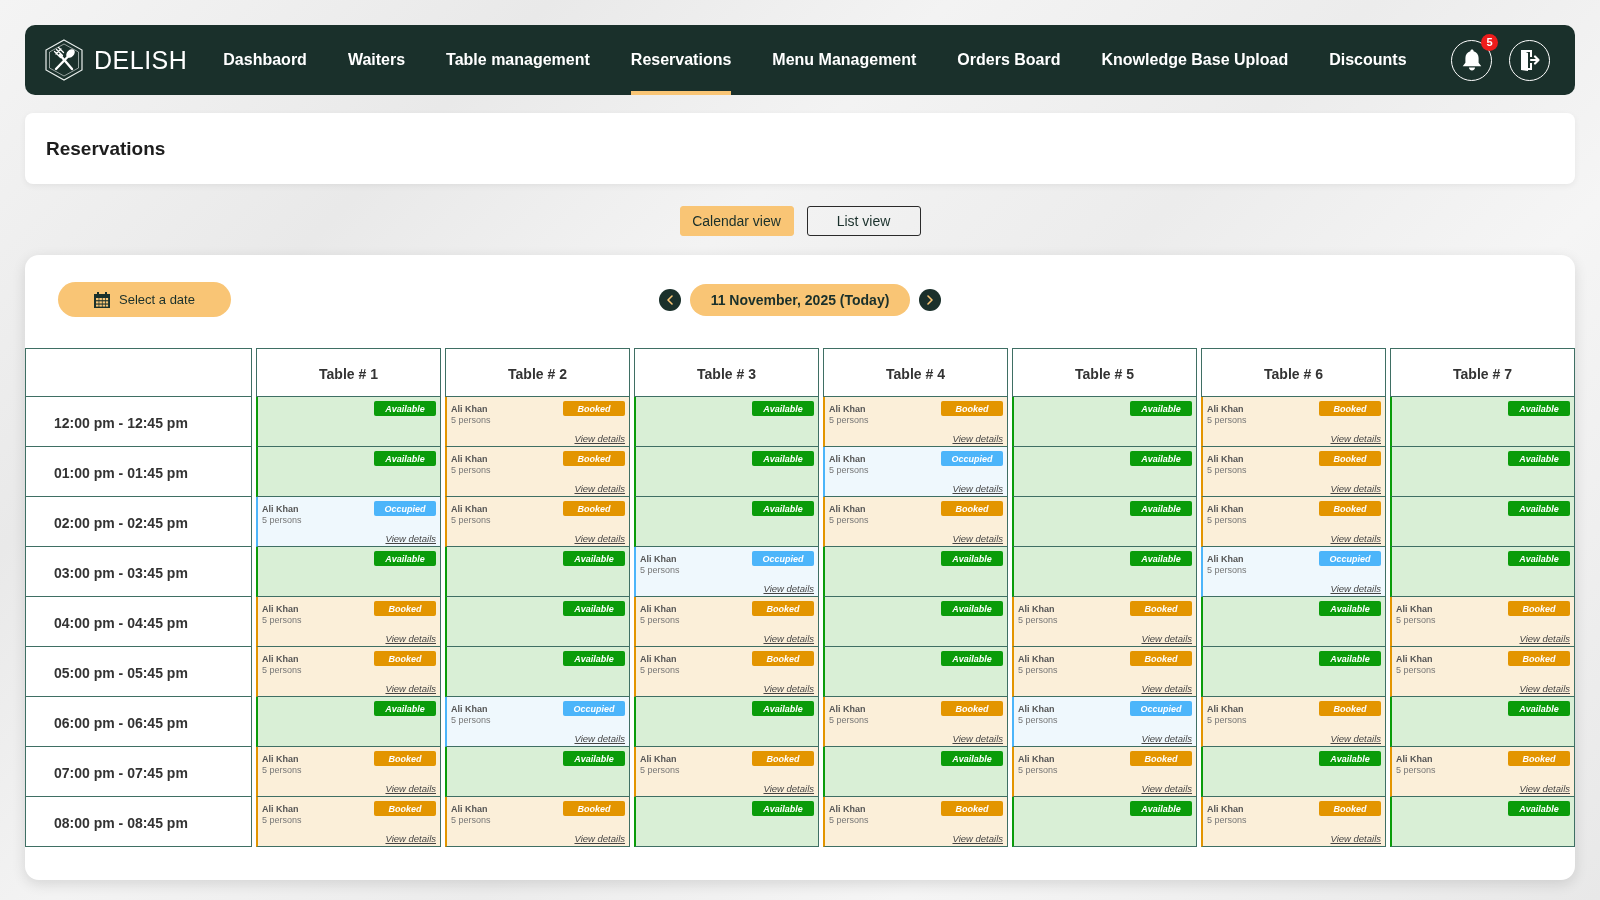 This screenshot has height=900, width=1600. Describe the element at coordinates (1195, 60) in the screenshot. I see `nav-tab: Knowledge Base Upload` at that location.